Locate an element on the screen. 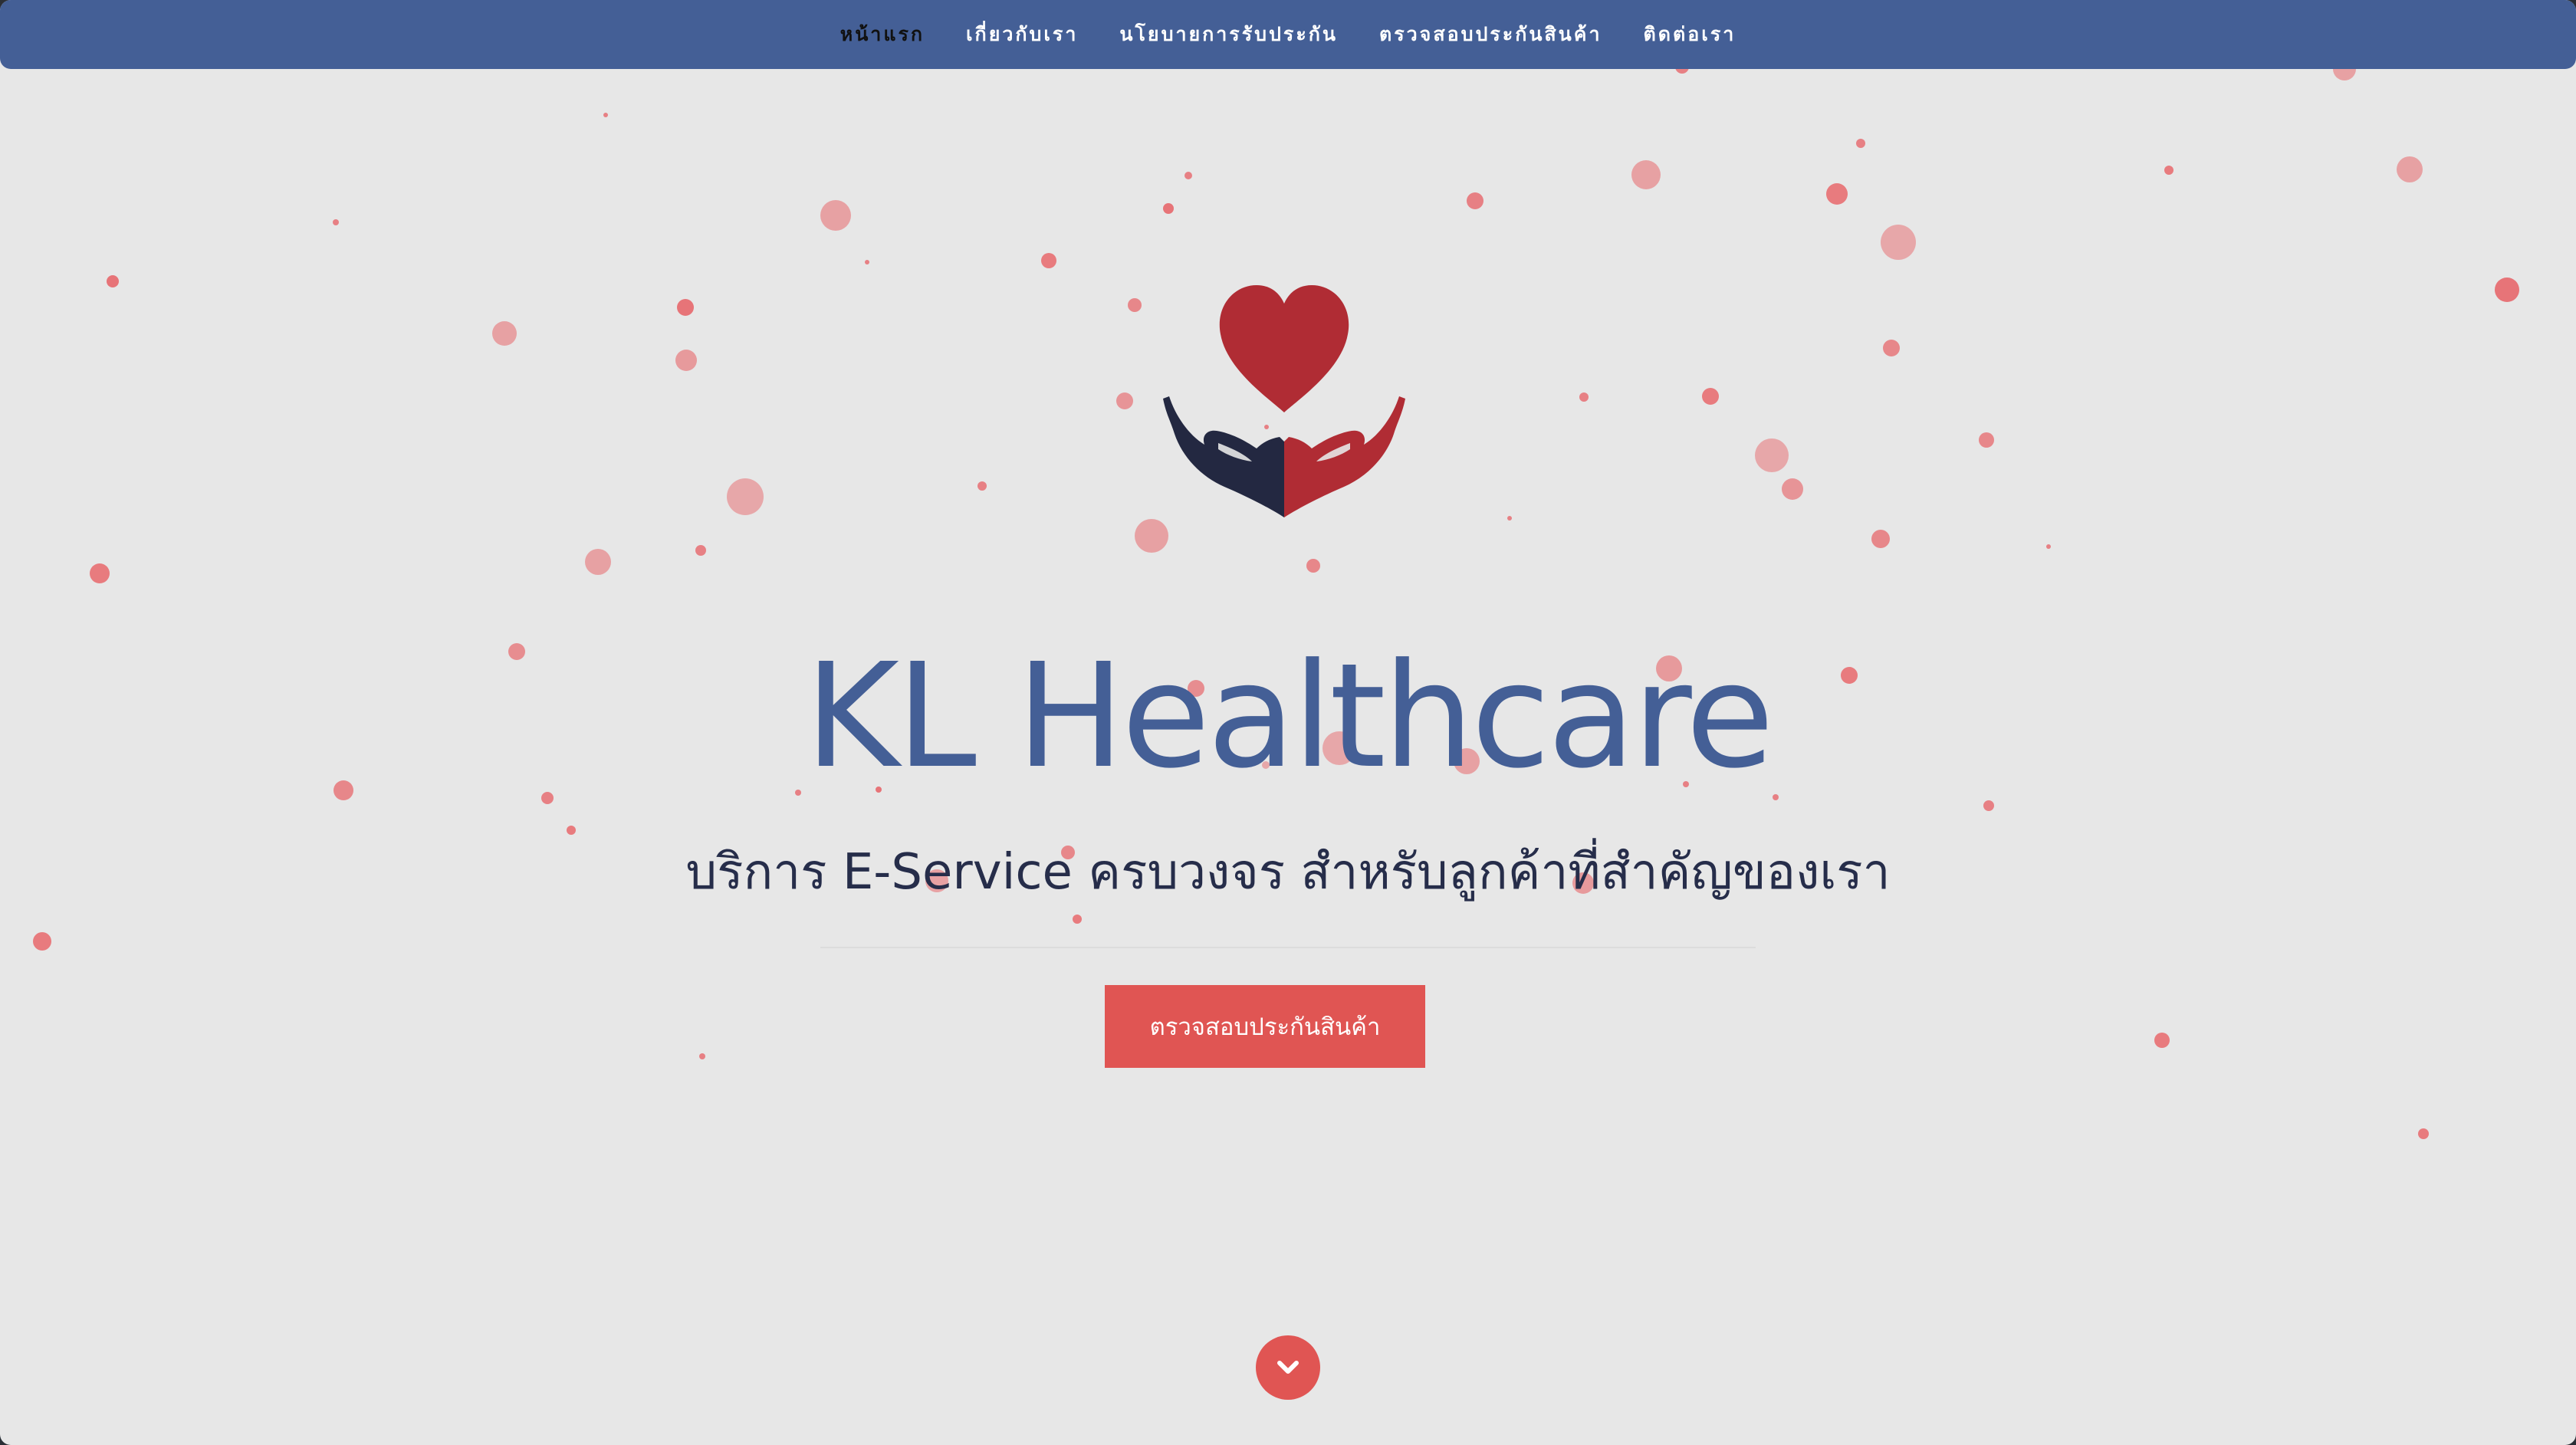  chevron-down-icon is located at coordinates (1288, 1367).